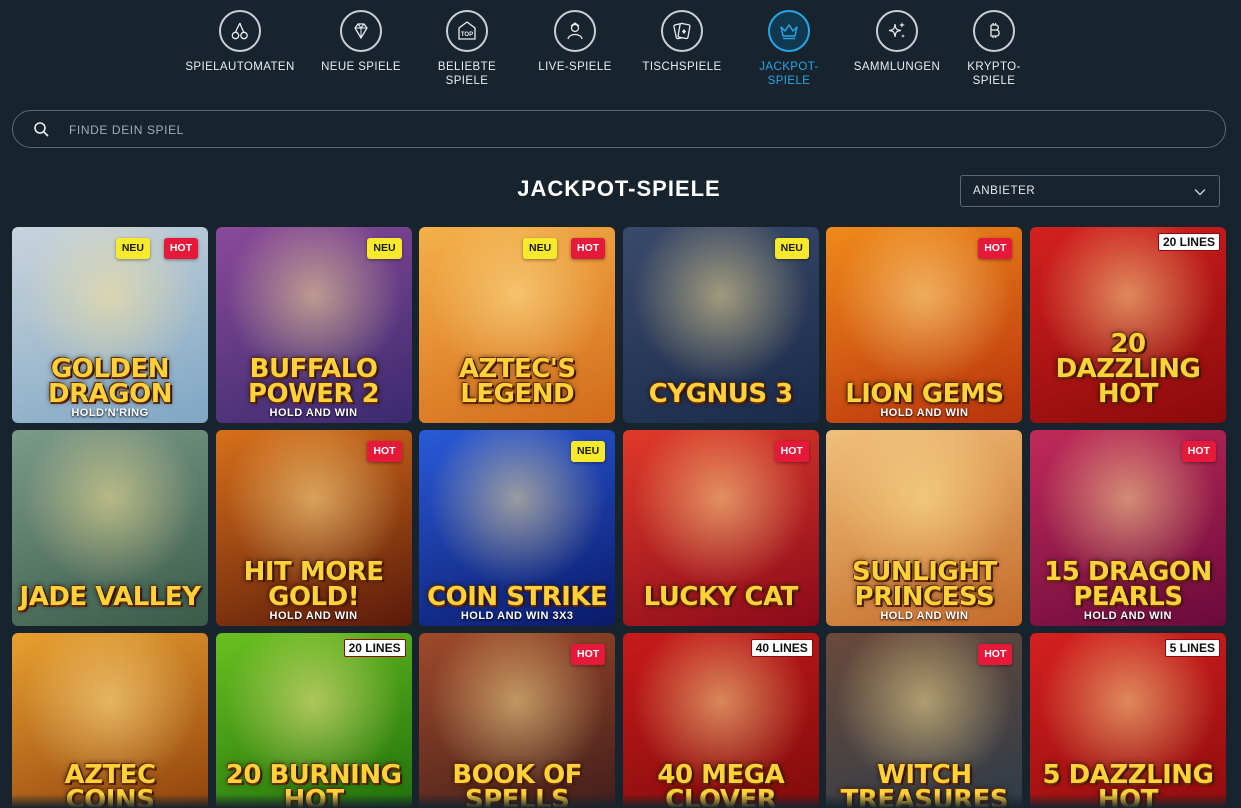  Describe the element at coordinates (924, 325) in the screenshot. I see `game-tile: LION GEMS HOLD AND WIN HOT` at that location.